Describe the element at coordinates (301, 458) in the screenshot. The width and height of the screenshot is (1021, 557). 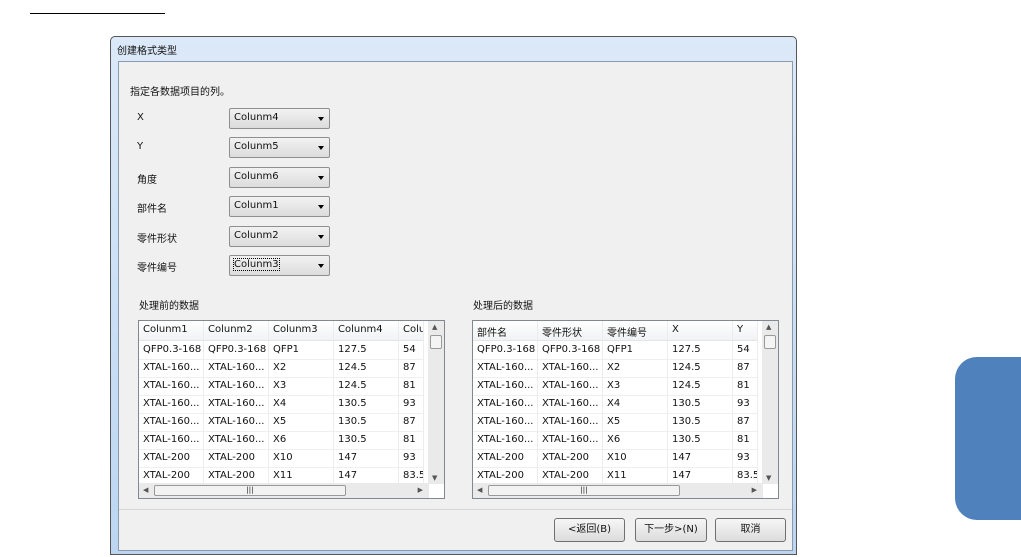
I see `table-cell: X10` at that location.